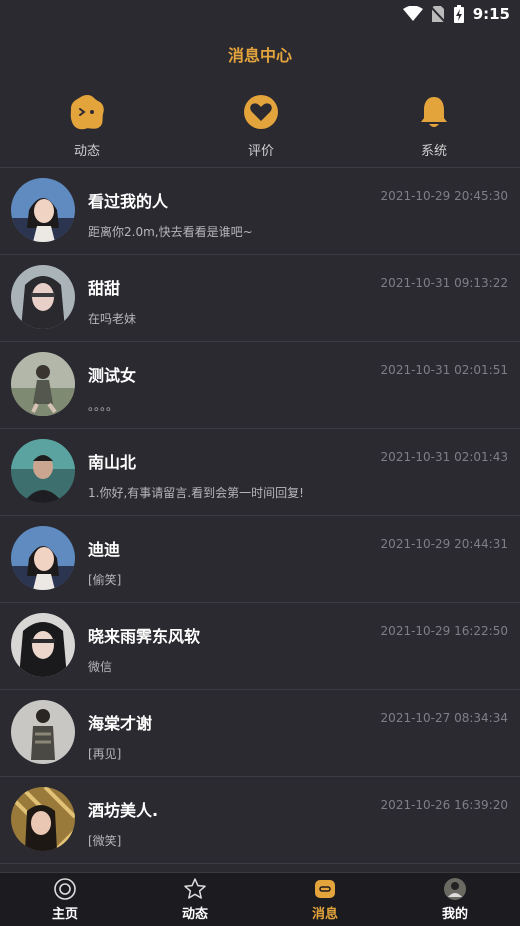 The image size is (520, 926). Describe the element at coordinates (444, 805) in the screenshot. I see `message-time: 2021-10-26 16:39:20` at that location.